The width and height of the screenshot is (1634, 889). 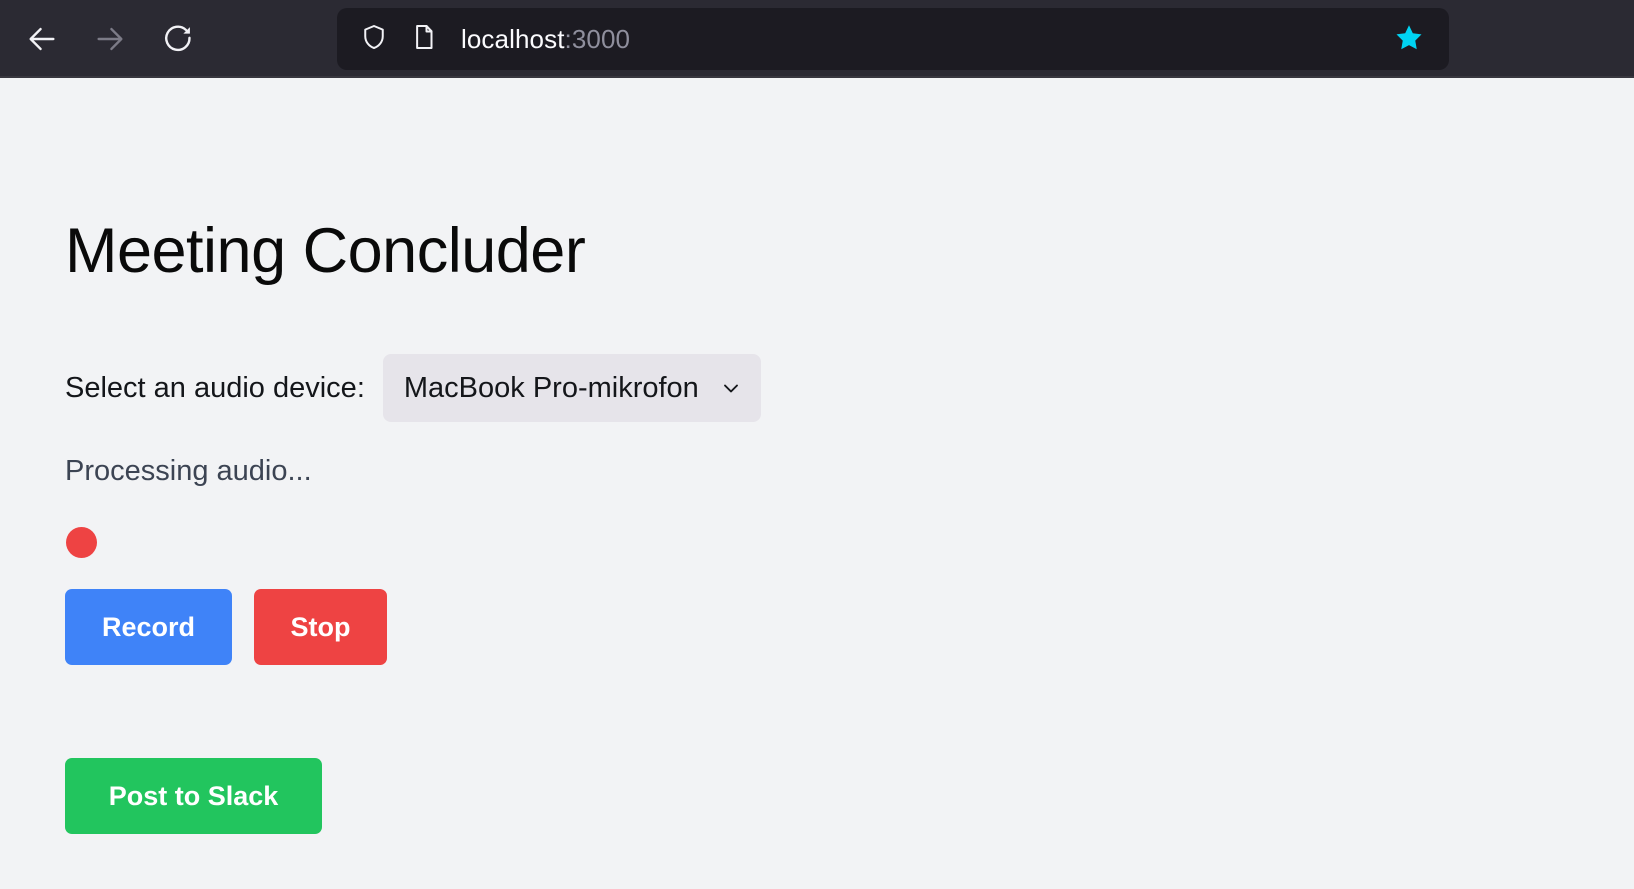 I want to click on back-button, so click(x=42, y=39).